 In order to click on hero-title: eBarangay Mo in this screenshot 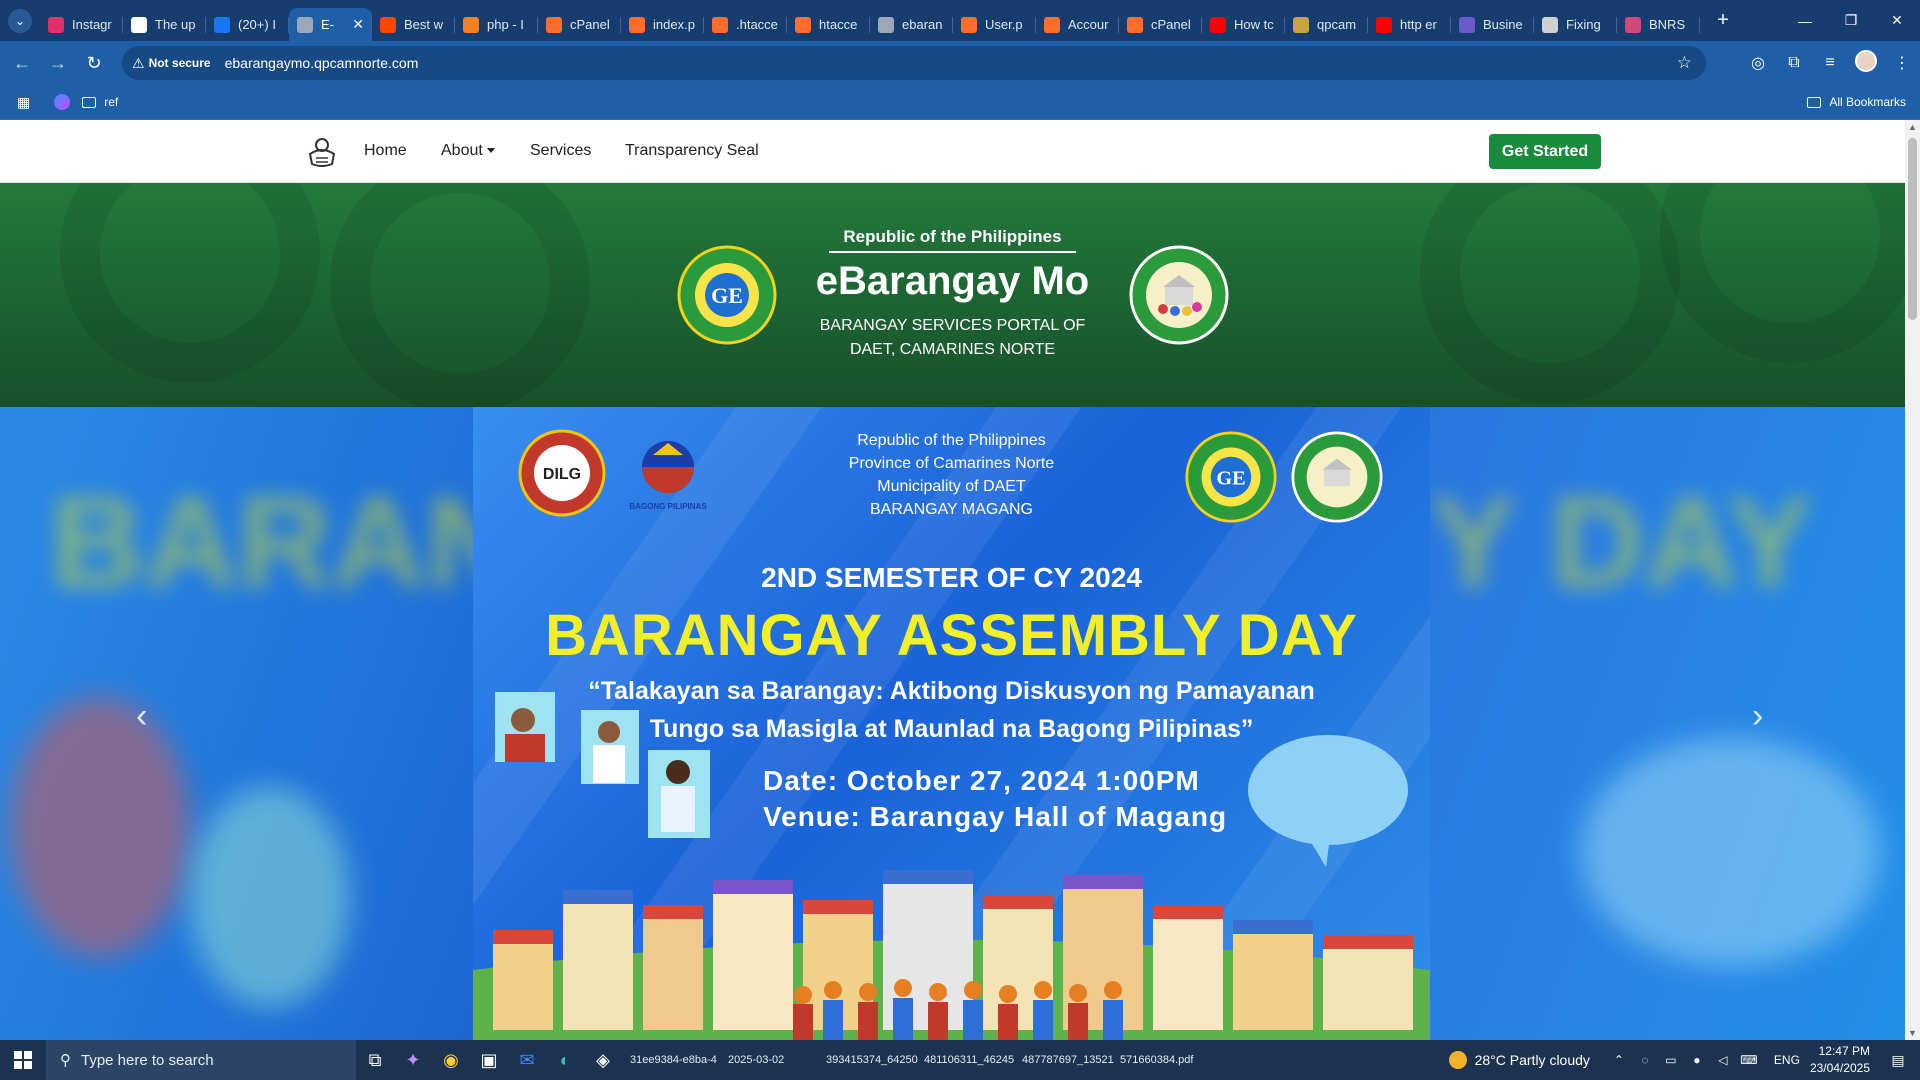, I will do `click(952, 281)`.